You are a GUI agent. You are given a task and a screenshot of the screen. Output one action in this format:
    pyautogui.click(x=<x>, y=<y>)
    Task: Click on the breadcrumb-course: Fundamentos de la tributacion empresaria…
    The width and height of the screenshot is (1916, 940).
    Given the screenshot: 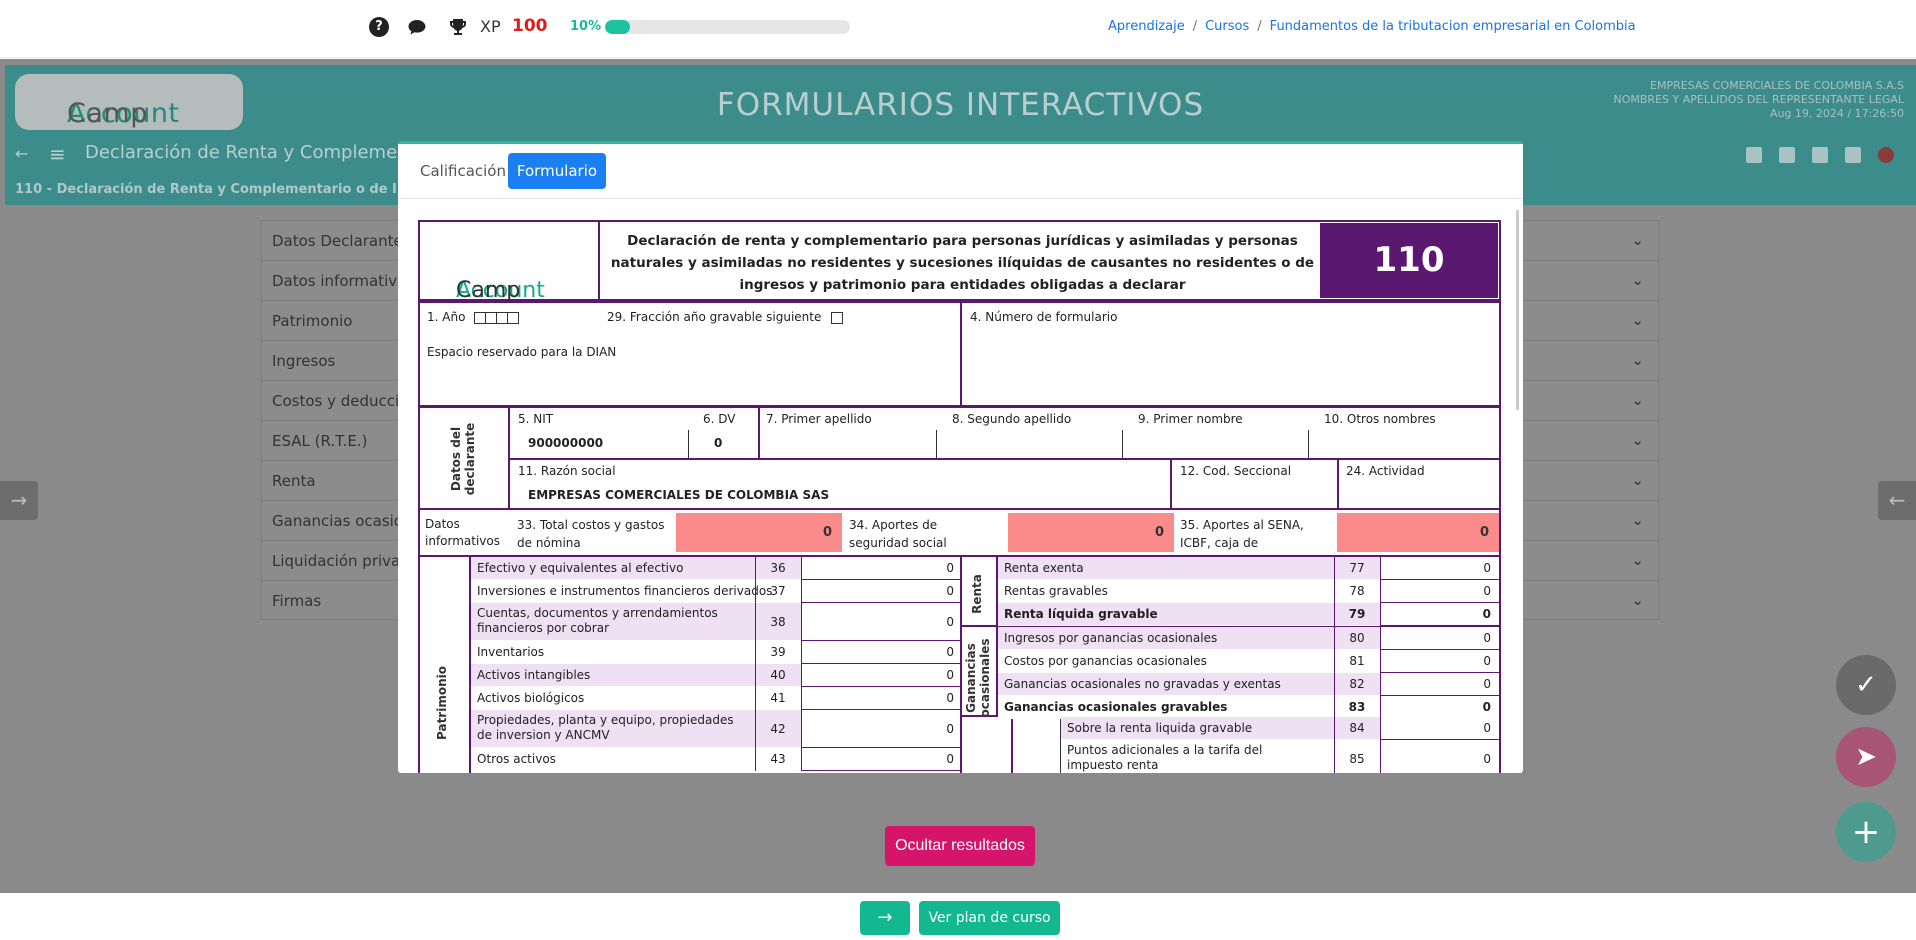 What is the action you would take?
    pyautogui.click(x=1453, y=26)
    